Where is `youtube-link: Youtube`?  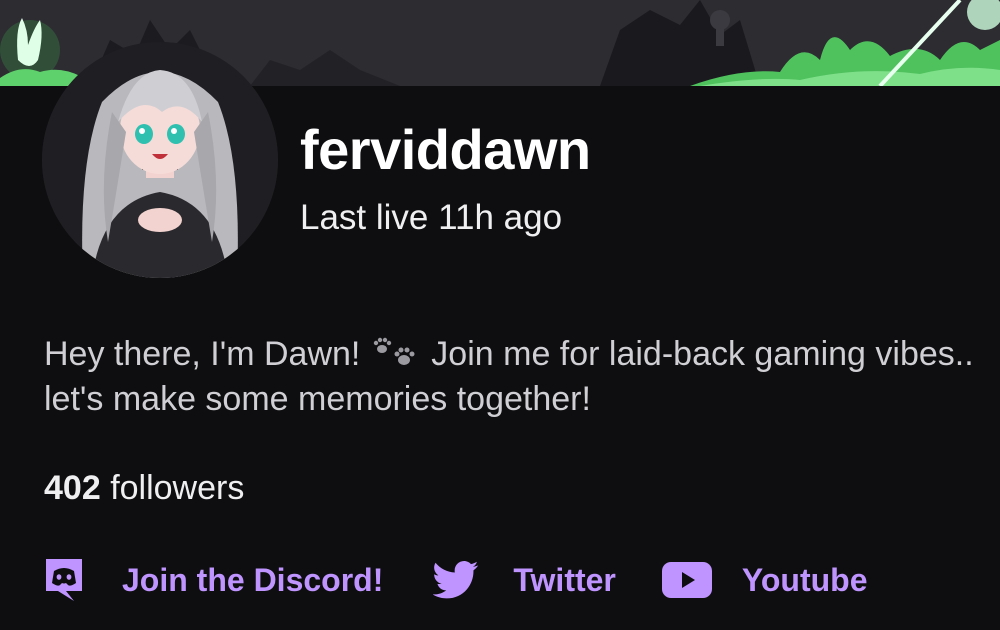
youtube-link: Youtube is located at coordinates (764, 580).